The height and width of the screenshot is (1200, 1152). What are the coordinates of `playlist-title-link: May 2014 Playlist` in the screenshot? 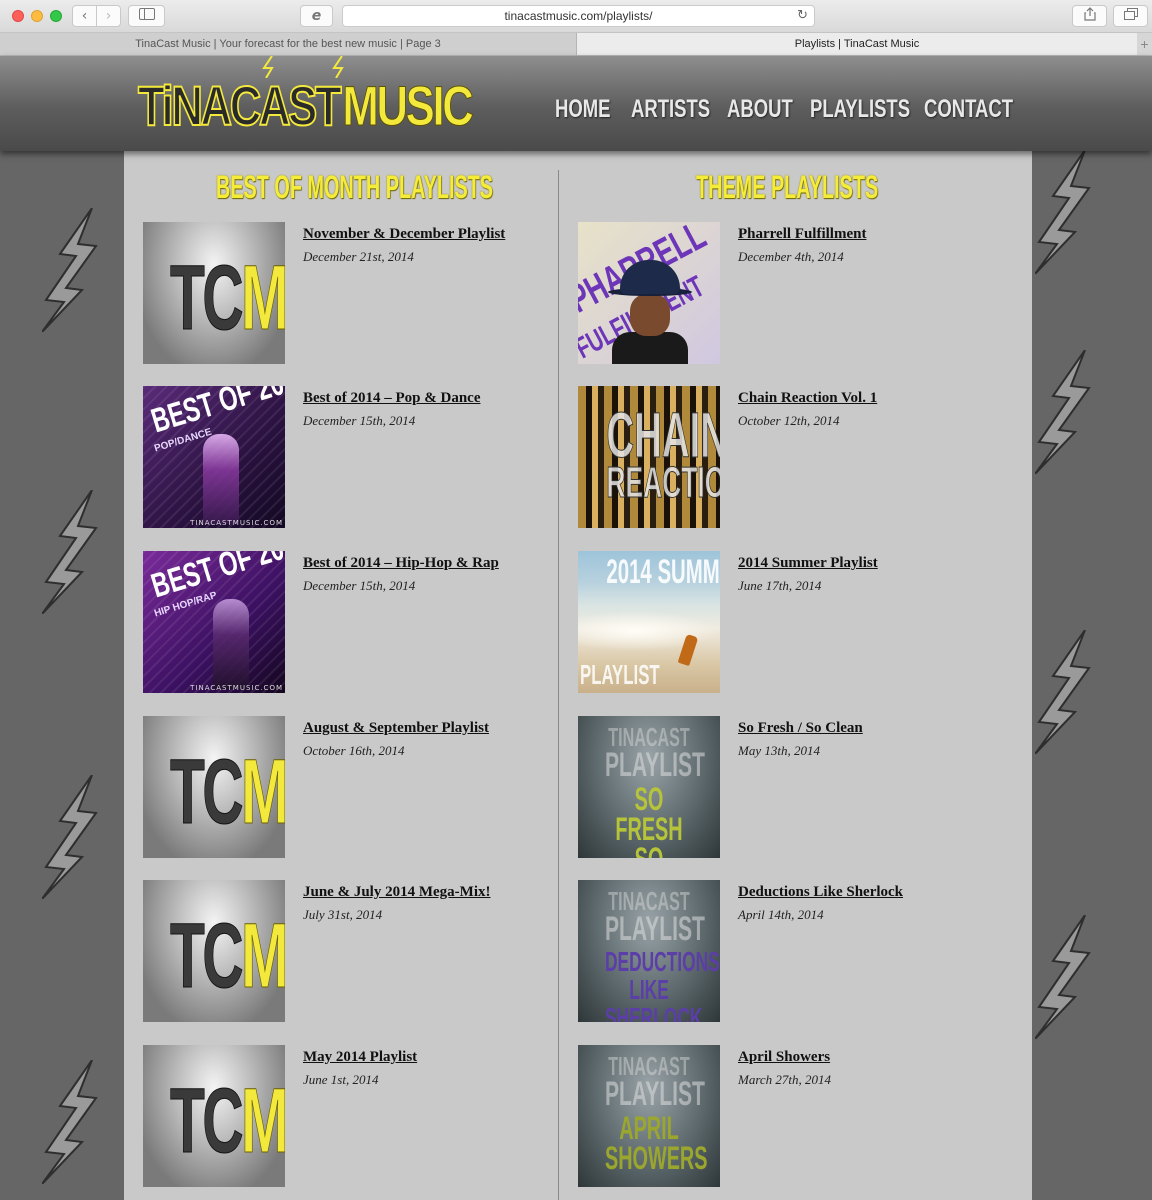 It's located at (360, 1057).